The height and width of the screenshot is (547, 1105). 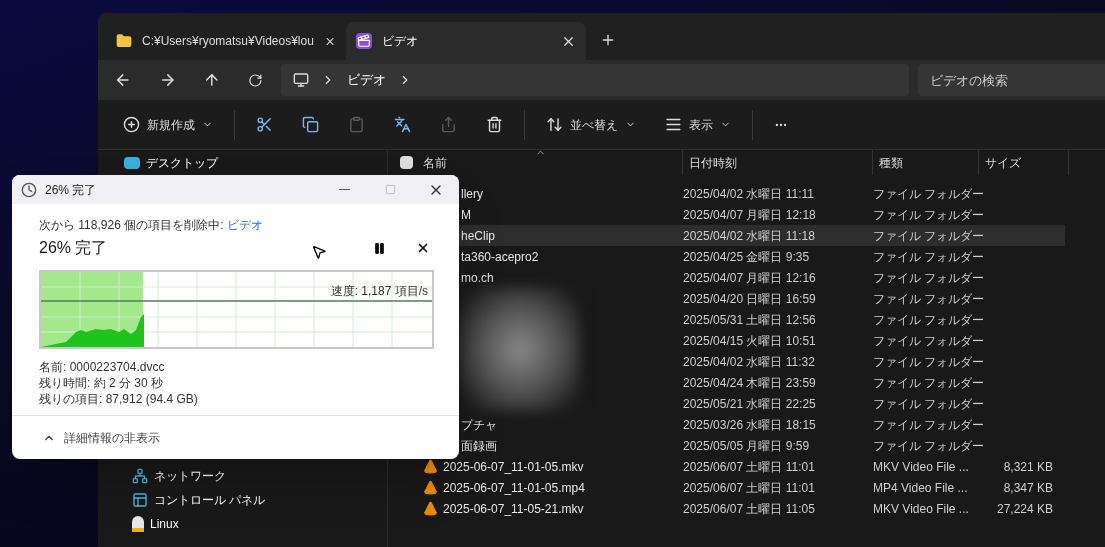 I want to click on clipboard-icon, so click(x=356, y=124).